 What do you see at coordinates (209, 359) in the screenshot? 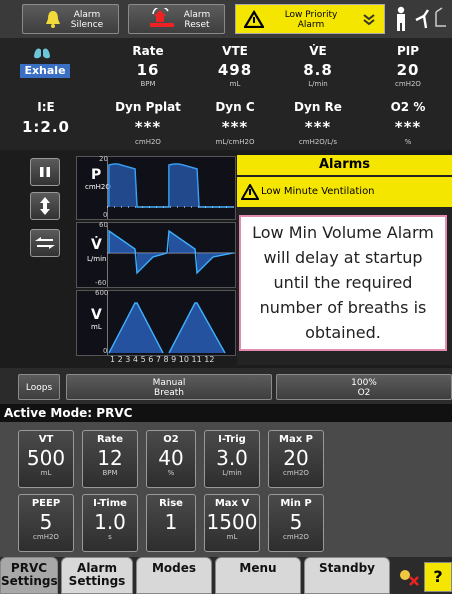
I see `x-tick: 12` at bounding box center [209, 359].